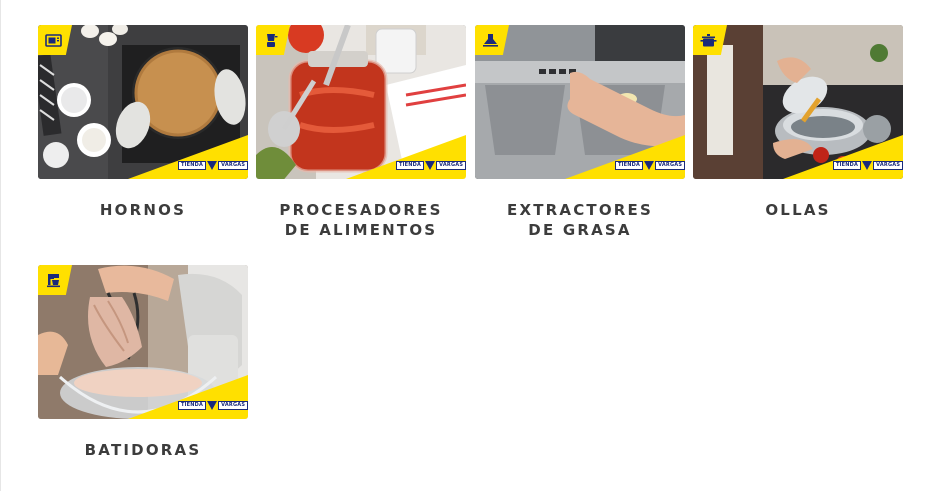 This screenshot has height=491, width=942. I want to click on category-title-ollas: OLLAS, so click(798, 210).